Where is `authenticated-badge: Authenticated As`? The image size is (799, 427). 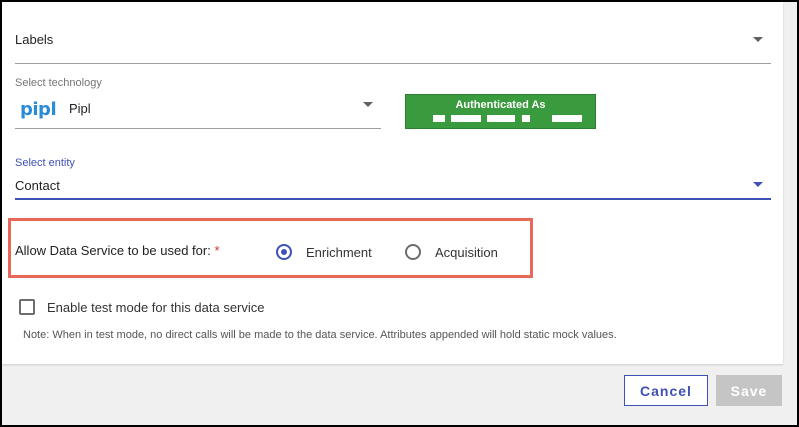 authenticated-badge: Authenticated As is located at coordinates (500, 111).